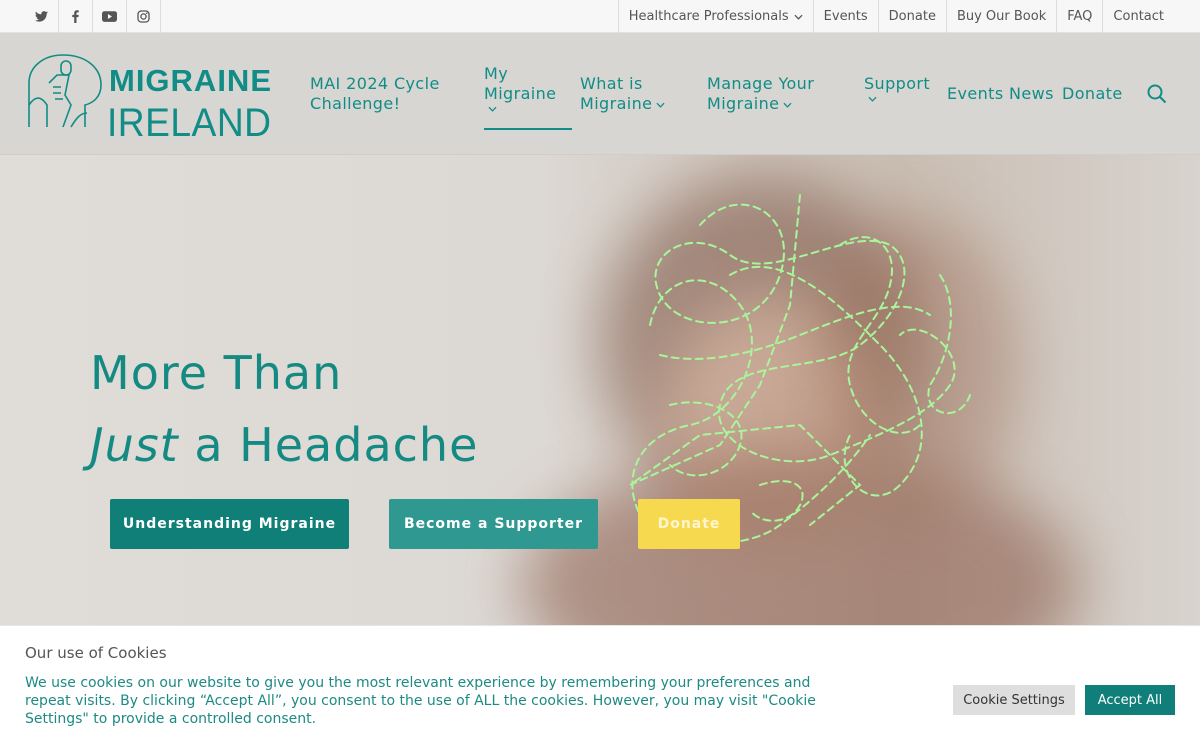 This screenshot has width=1200, height=740. Describe the element at coordinates (355, 103) in the screenshot. I see `nav-cycle-label-2: Challenge!` at that location.